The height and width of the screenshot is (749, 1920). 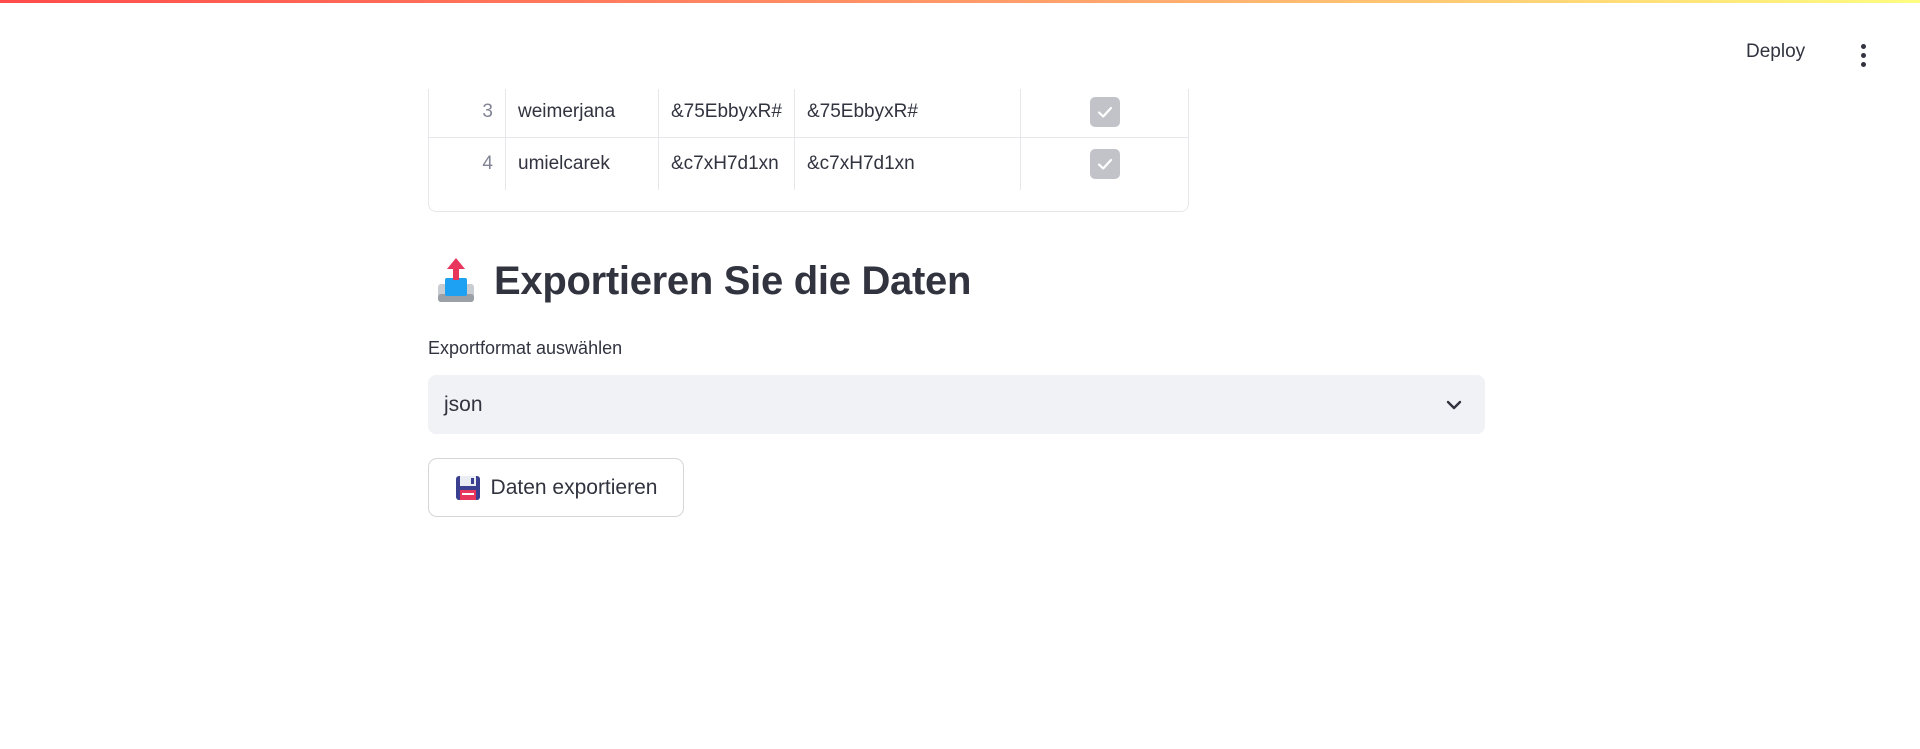 I want to click on export-button-label: Daten exportieren, so click(x=574, y=487).